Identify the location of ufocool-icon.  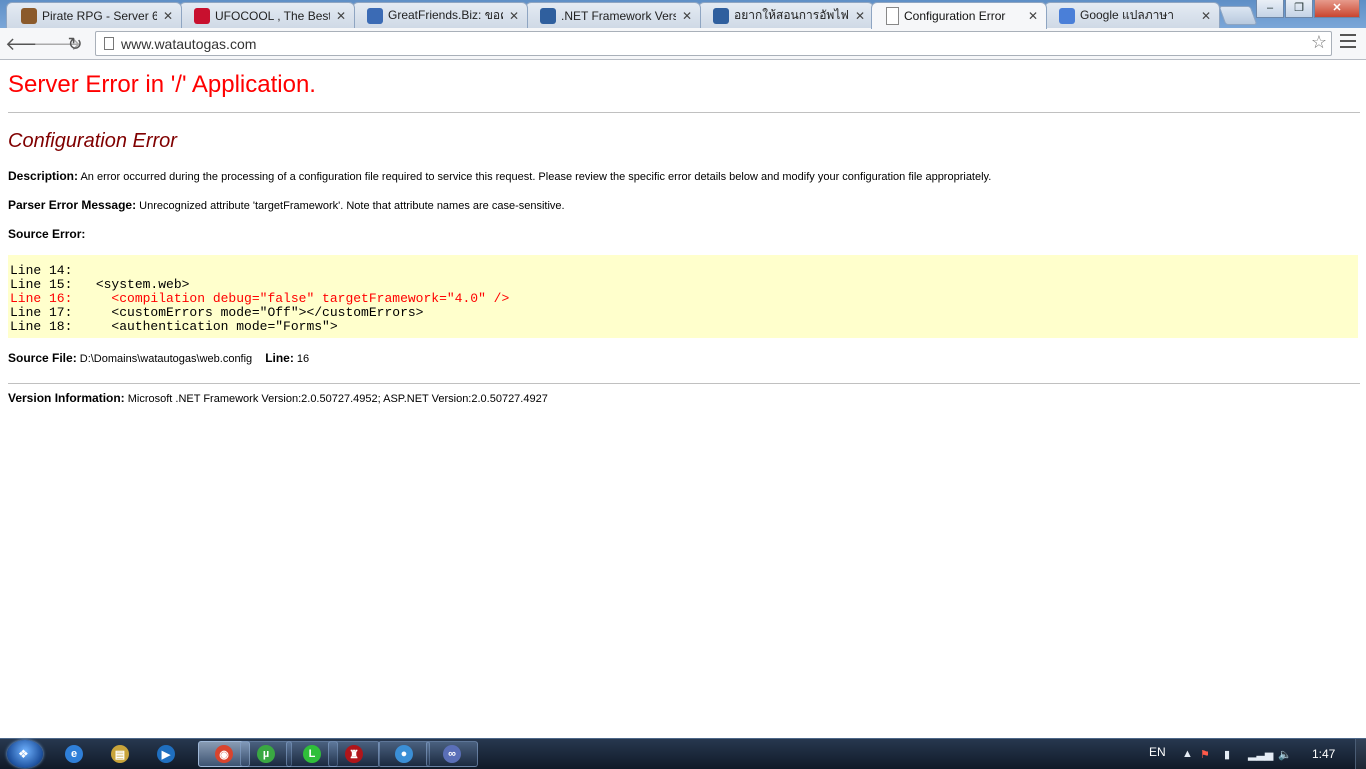
(202, 15).